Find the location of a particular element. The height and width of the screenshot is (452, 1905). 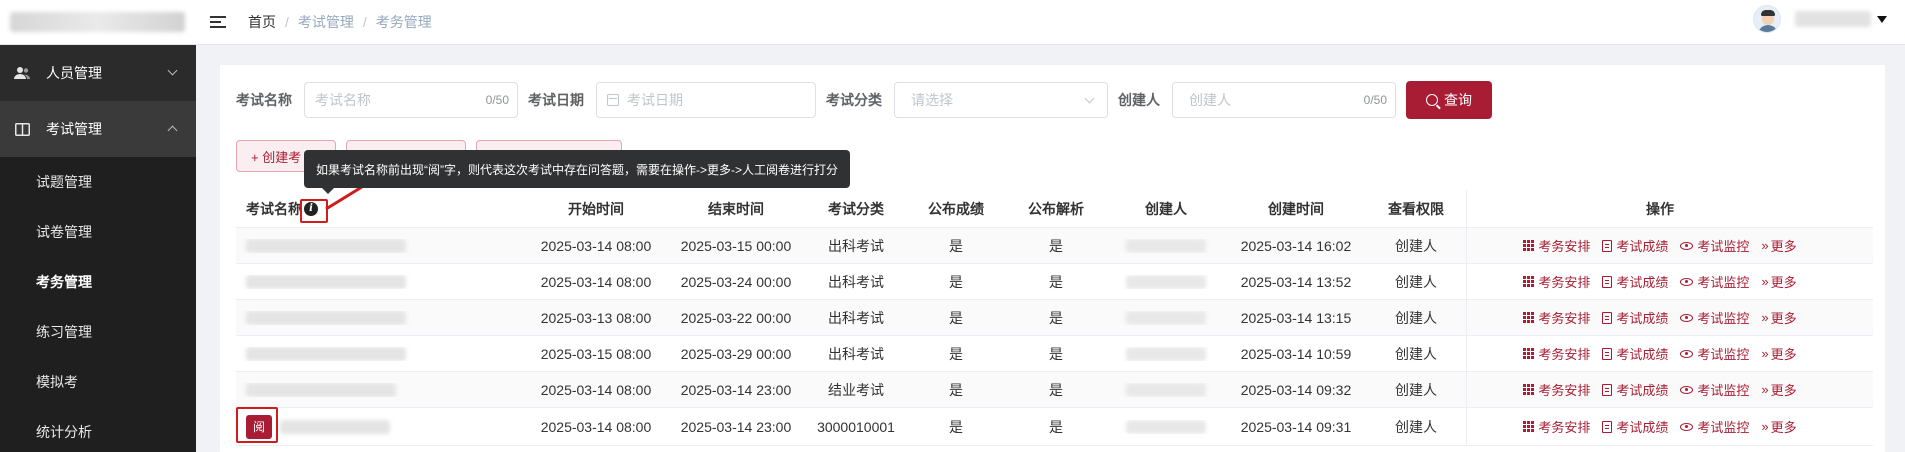

sidebar-item-exam-affairs: 考务管理 is located at coordinates (98, 282).